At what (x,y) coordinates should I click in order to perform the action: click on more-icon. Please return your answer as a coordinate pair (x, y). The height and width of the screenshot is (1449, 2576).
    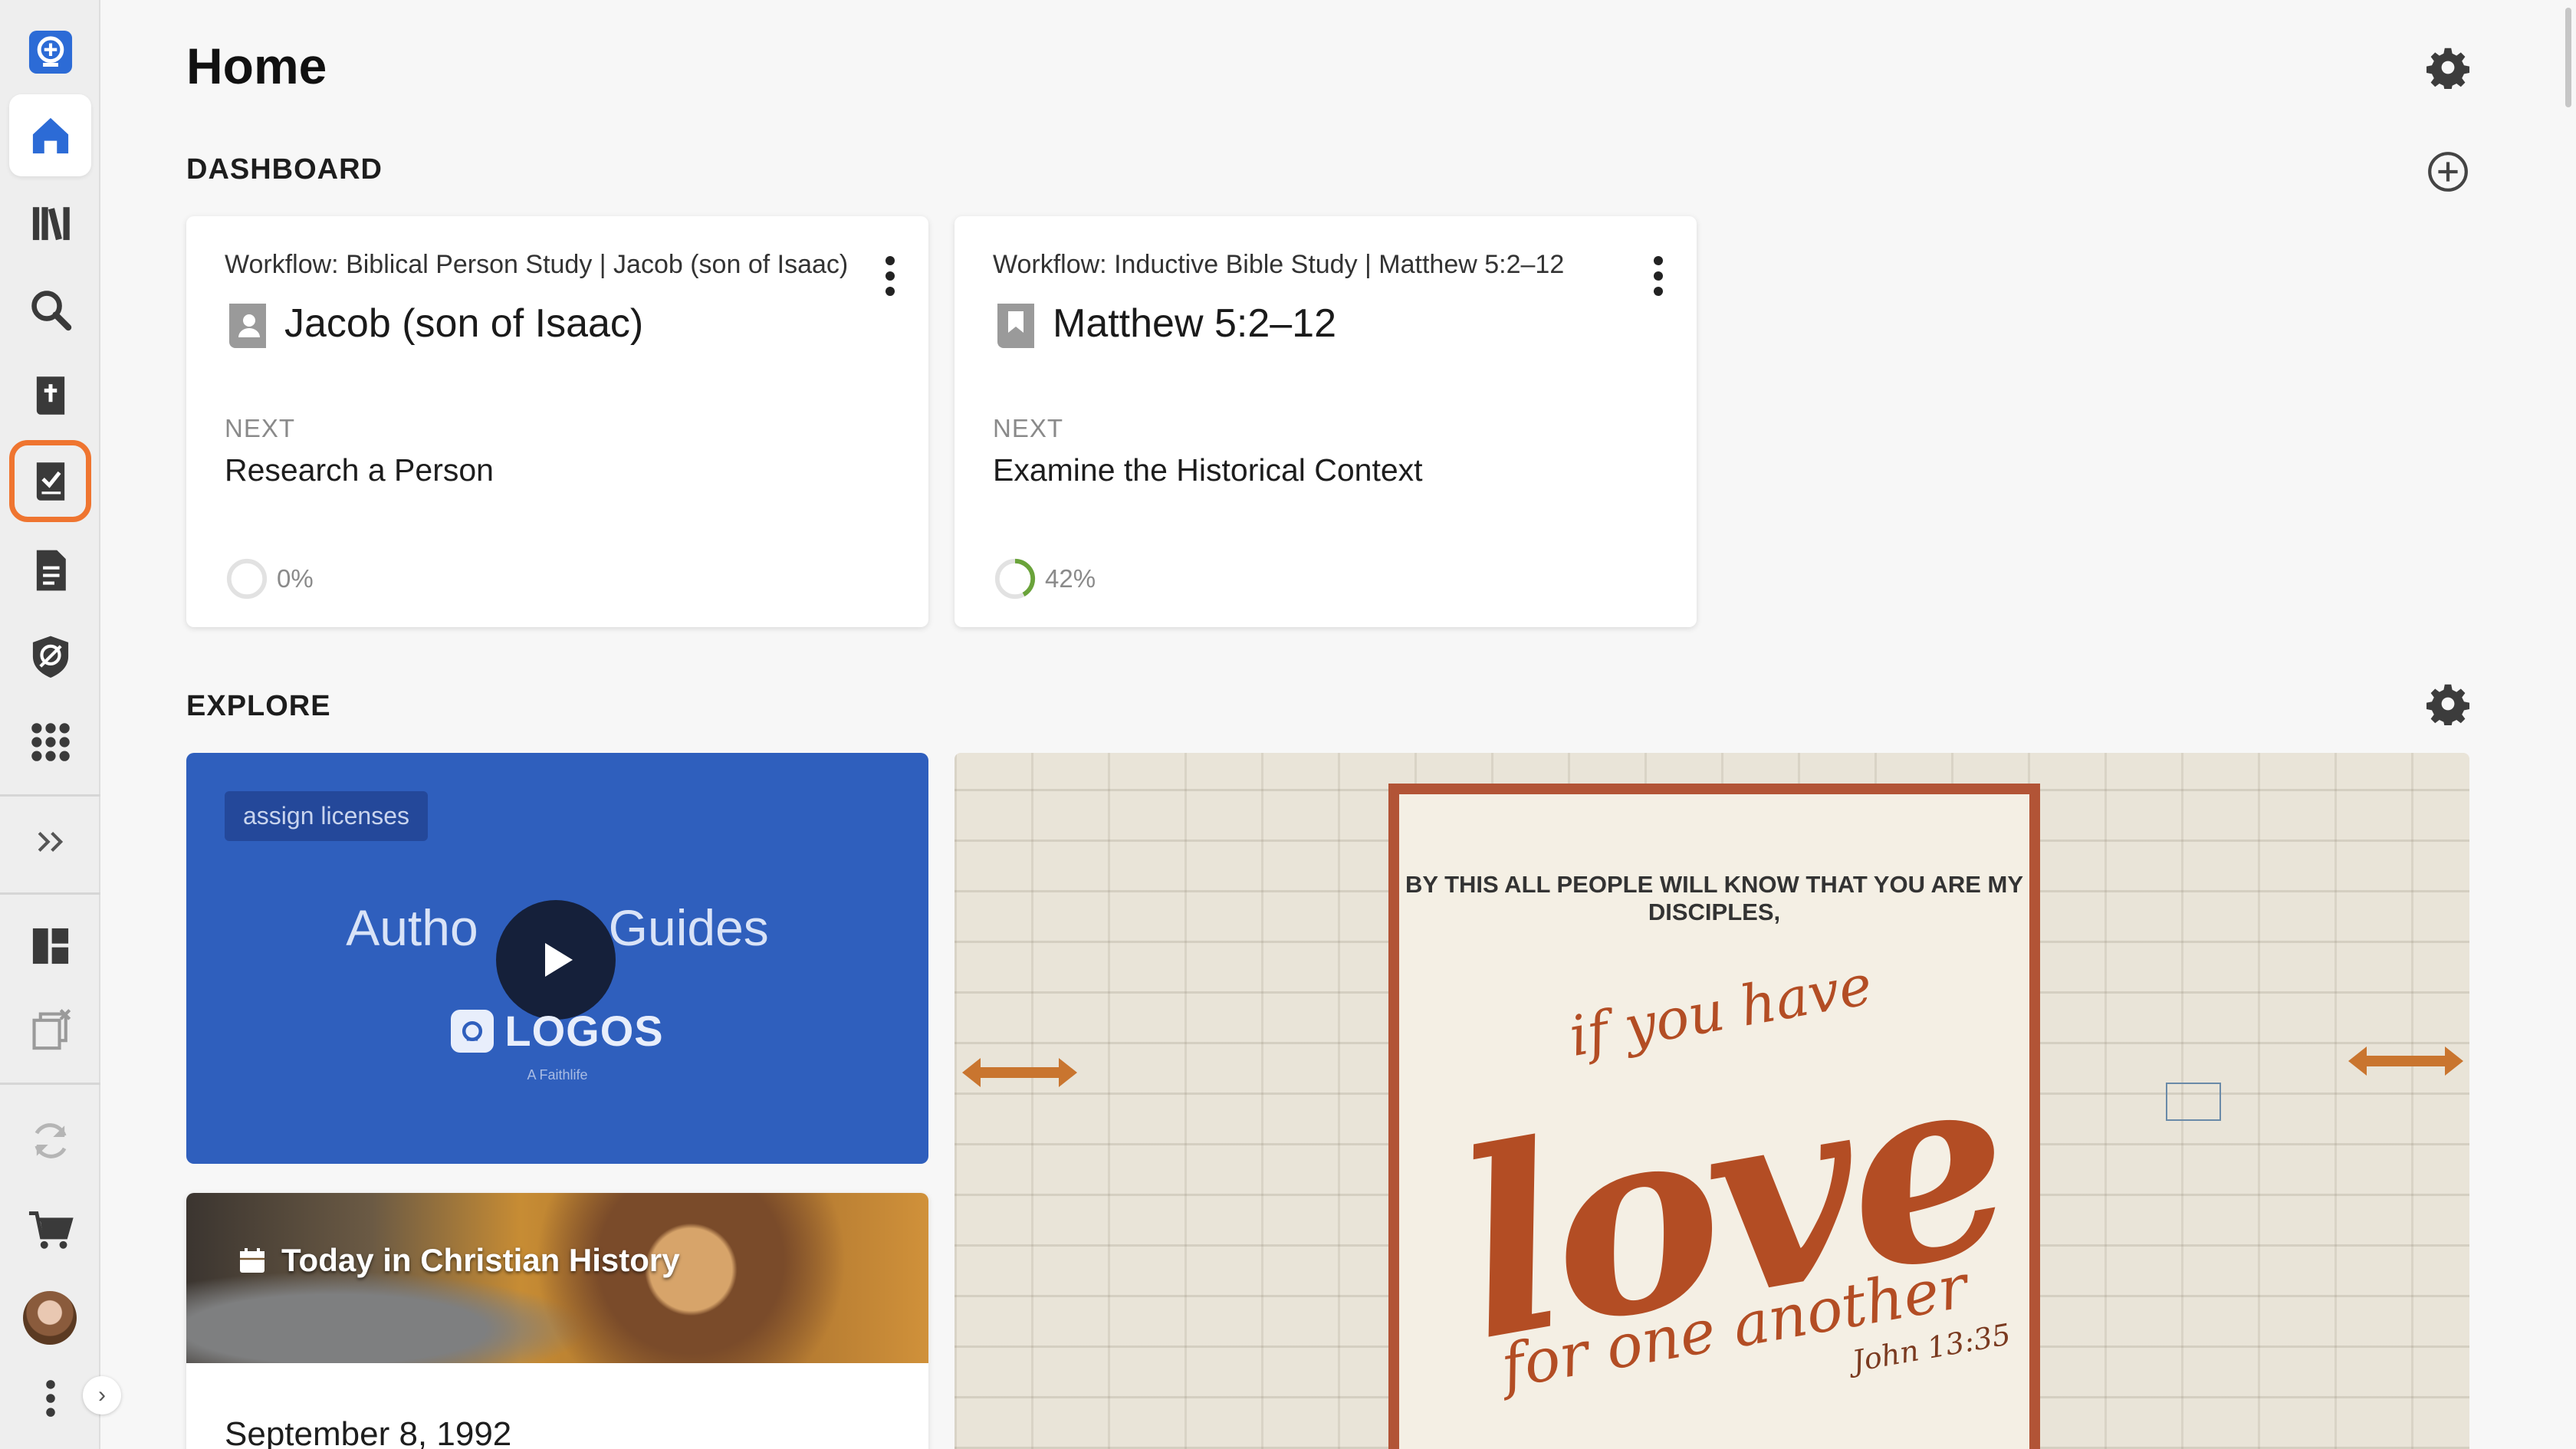
    Looking at the image, I should click on (50, 1398).